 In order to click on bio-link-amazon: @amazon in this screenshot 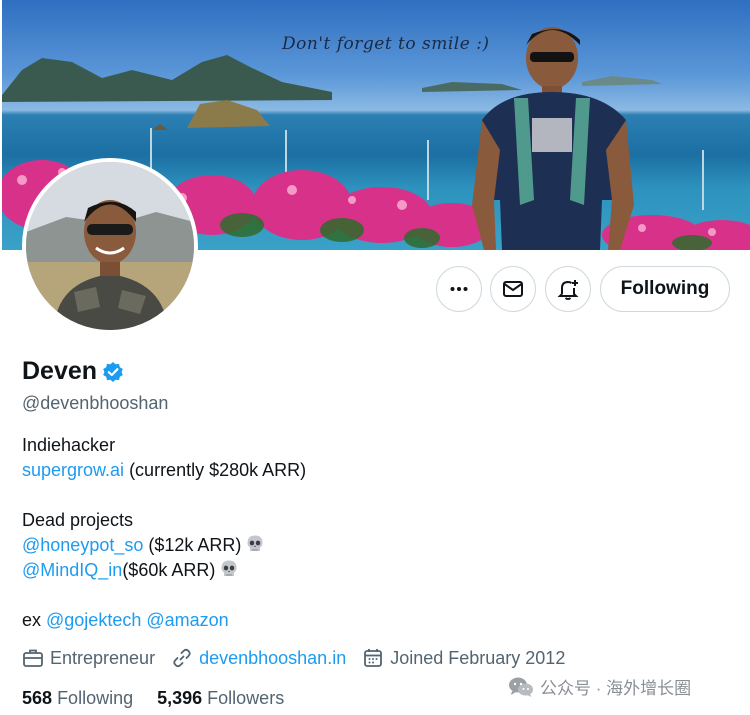, I will do `click(187, 620)`.